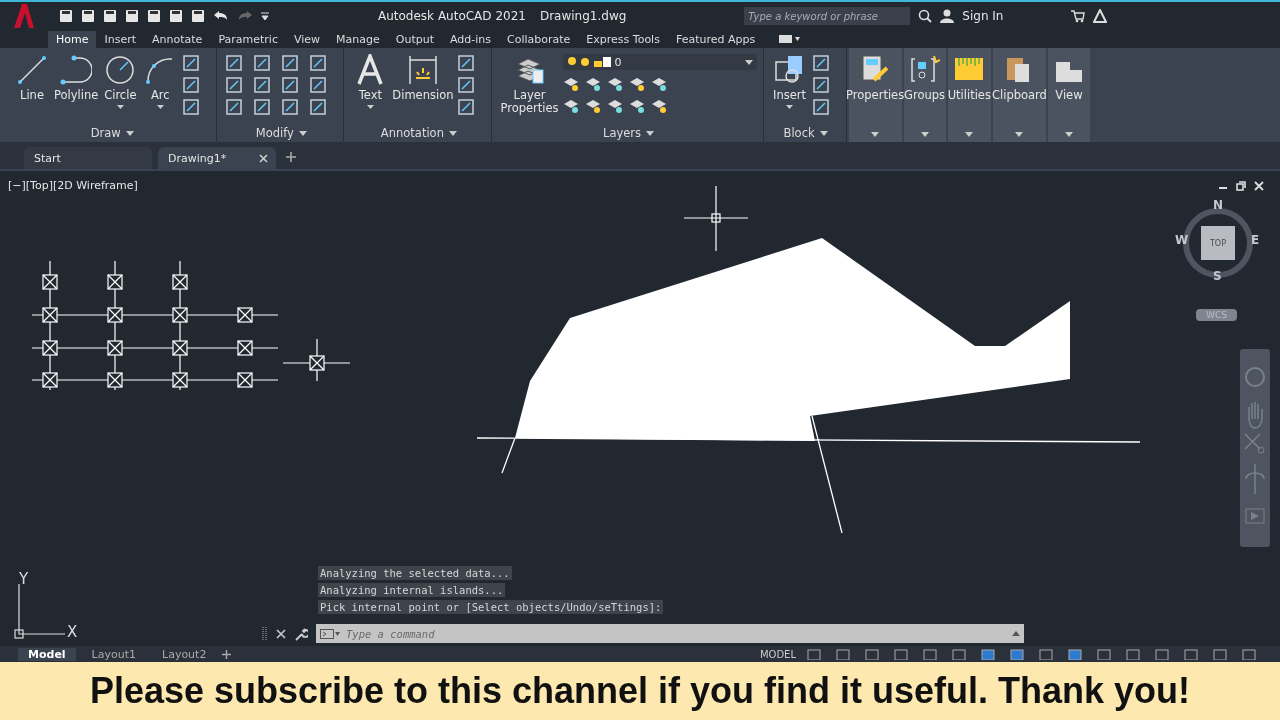 The height and width of the screenshot is (720, 1280). I want to click on symbol-grid-drawing, so click(191, 325).